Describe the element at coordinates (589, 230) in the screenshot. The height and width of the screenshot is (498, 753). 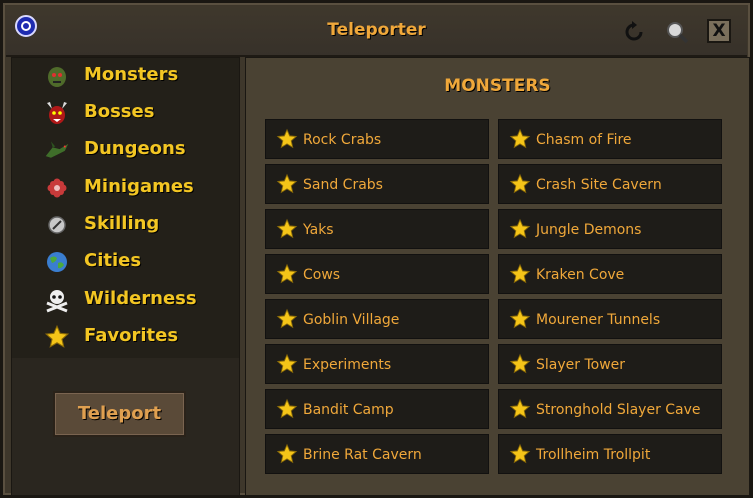
I see `destination-label: Jungle Demons` at that location.